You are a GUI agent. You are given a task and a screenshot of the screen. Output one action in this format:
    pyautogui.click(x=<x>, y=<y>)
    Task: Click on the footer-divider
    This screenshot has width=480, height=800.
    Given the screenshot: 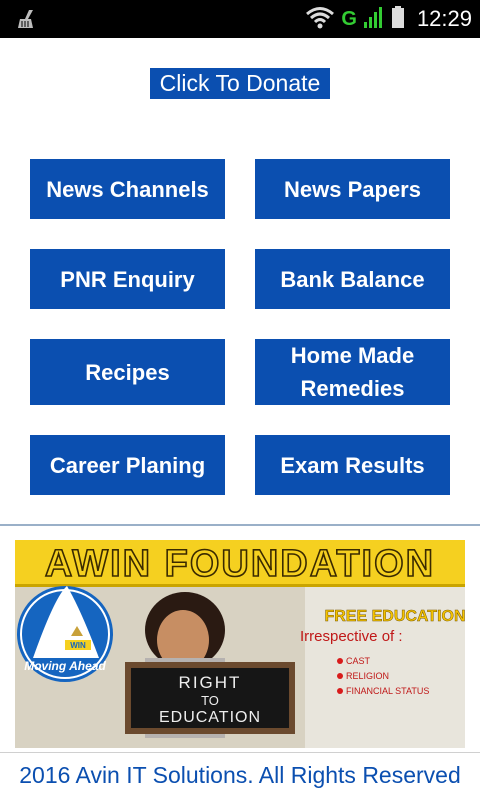 What is the action you would take?
    pyautogui.click(x=240, y=752)
    